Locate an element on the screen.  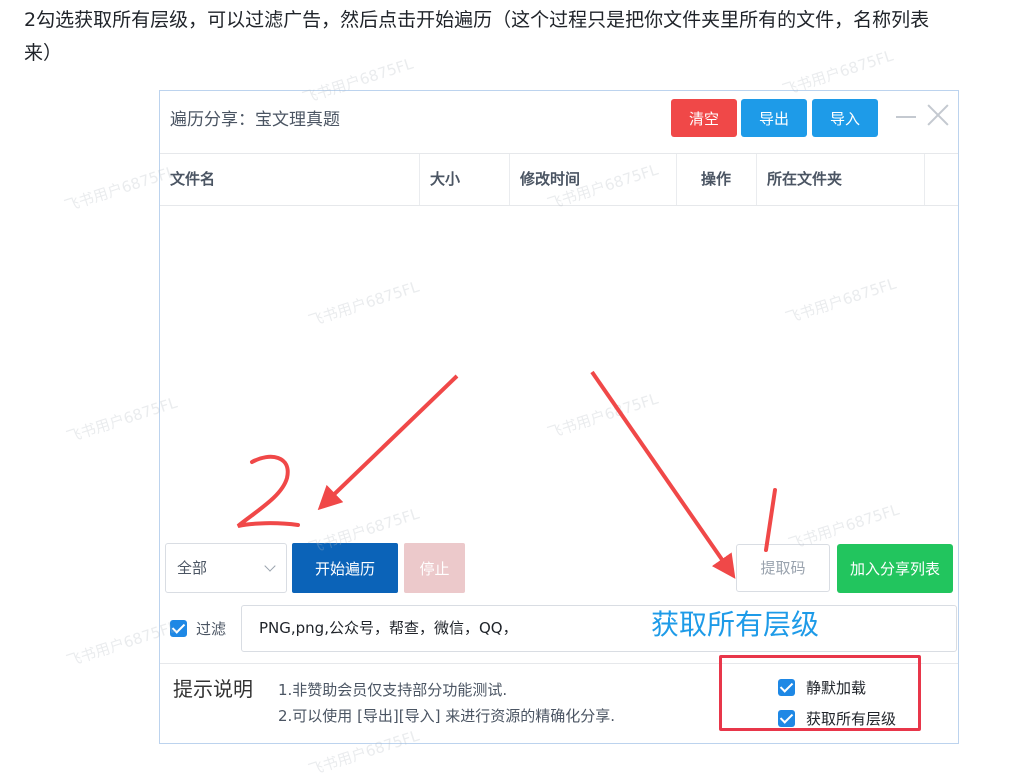
annotation-overlay is located at coordinates (506, 474).